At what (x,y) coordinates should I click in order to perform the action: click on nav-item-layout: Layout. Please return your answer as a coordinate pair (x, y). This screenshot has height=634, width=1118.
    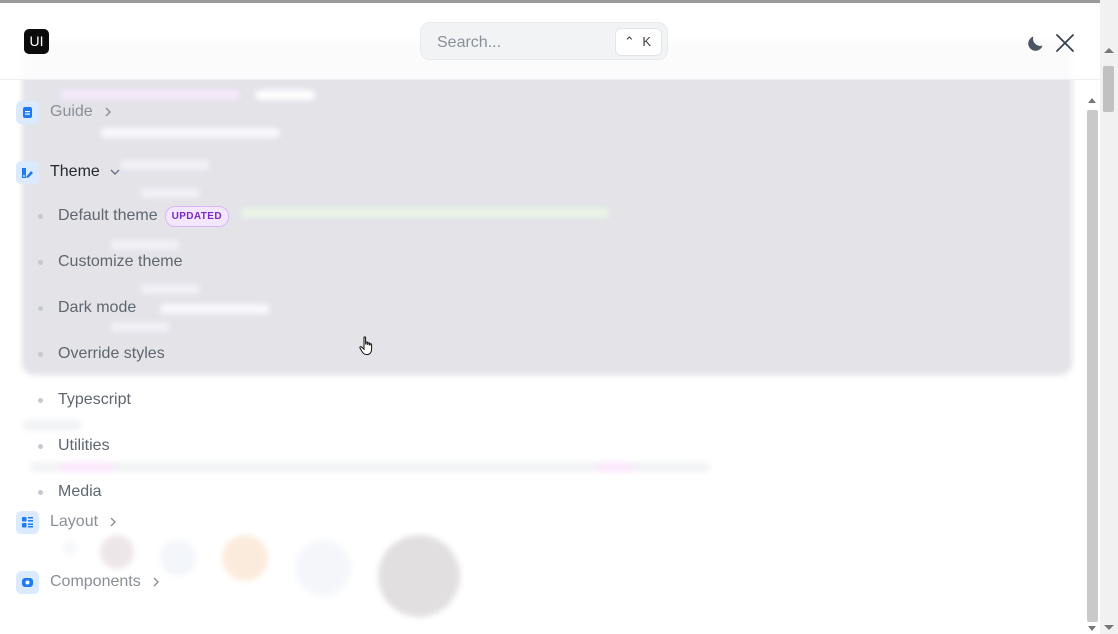
    Looking at the image, I should click on (67, 522).